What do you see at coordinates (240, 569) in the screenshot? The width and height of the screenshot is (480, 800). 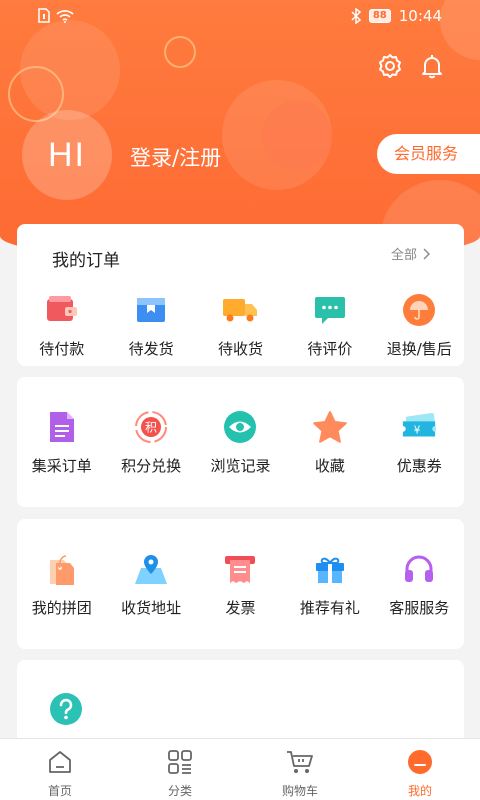 I see `invoice-receipt-icon` at bounding box center [240, 569].